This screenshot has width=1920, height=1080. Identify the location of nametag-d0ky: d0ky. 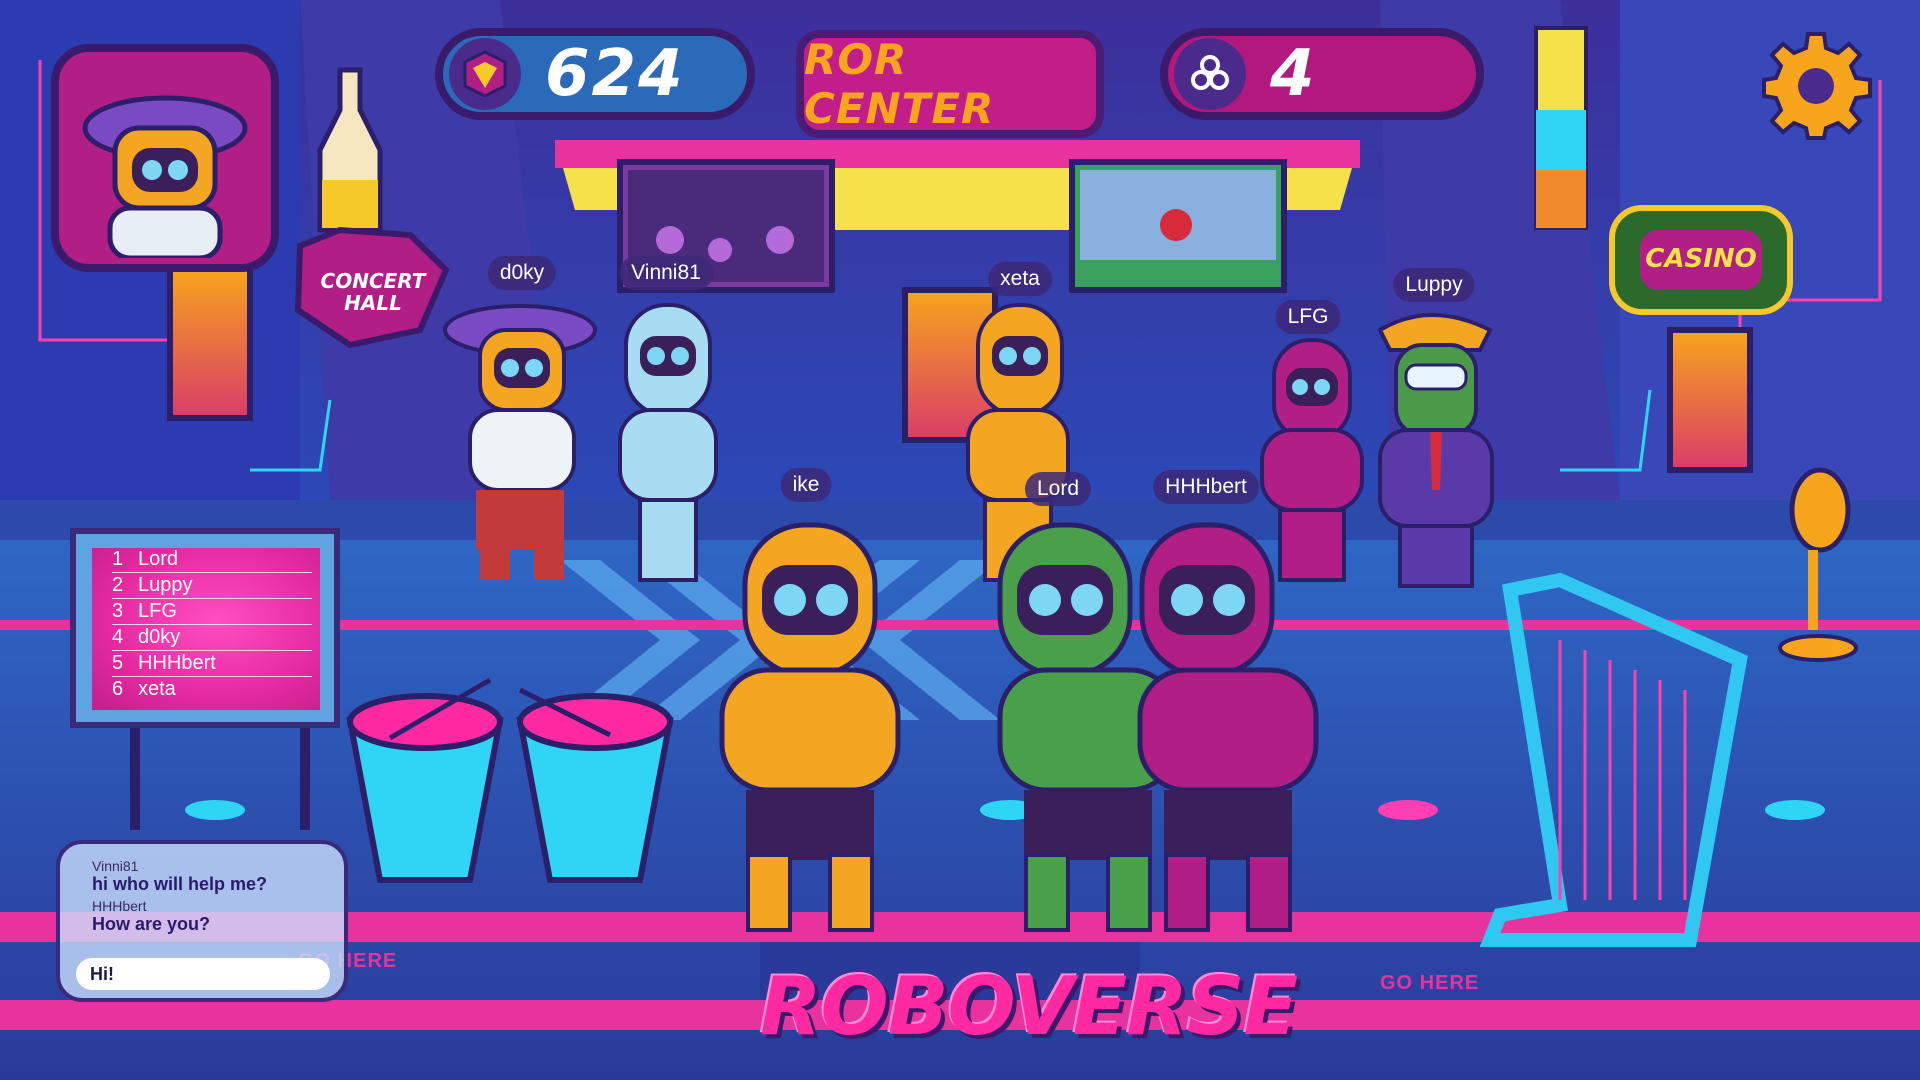
(522, 273).